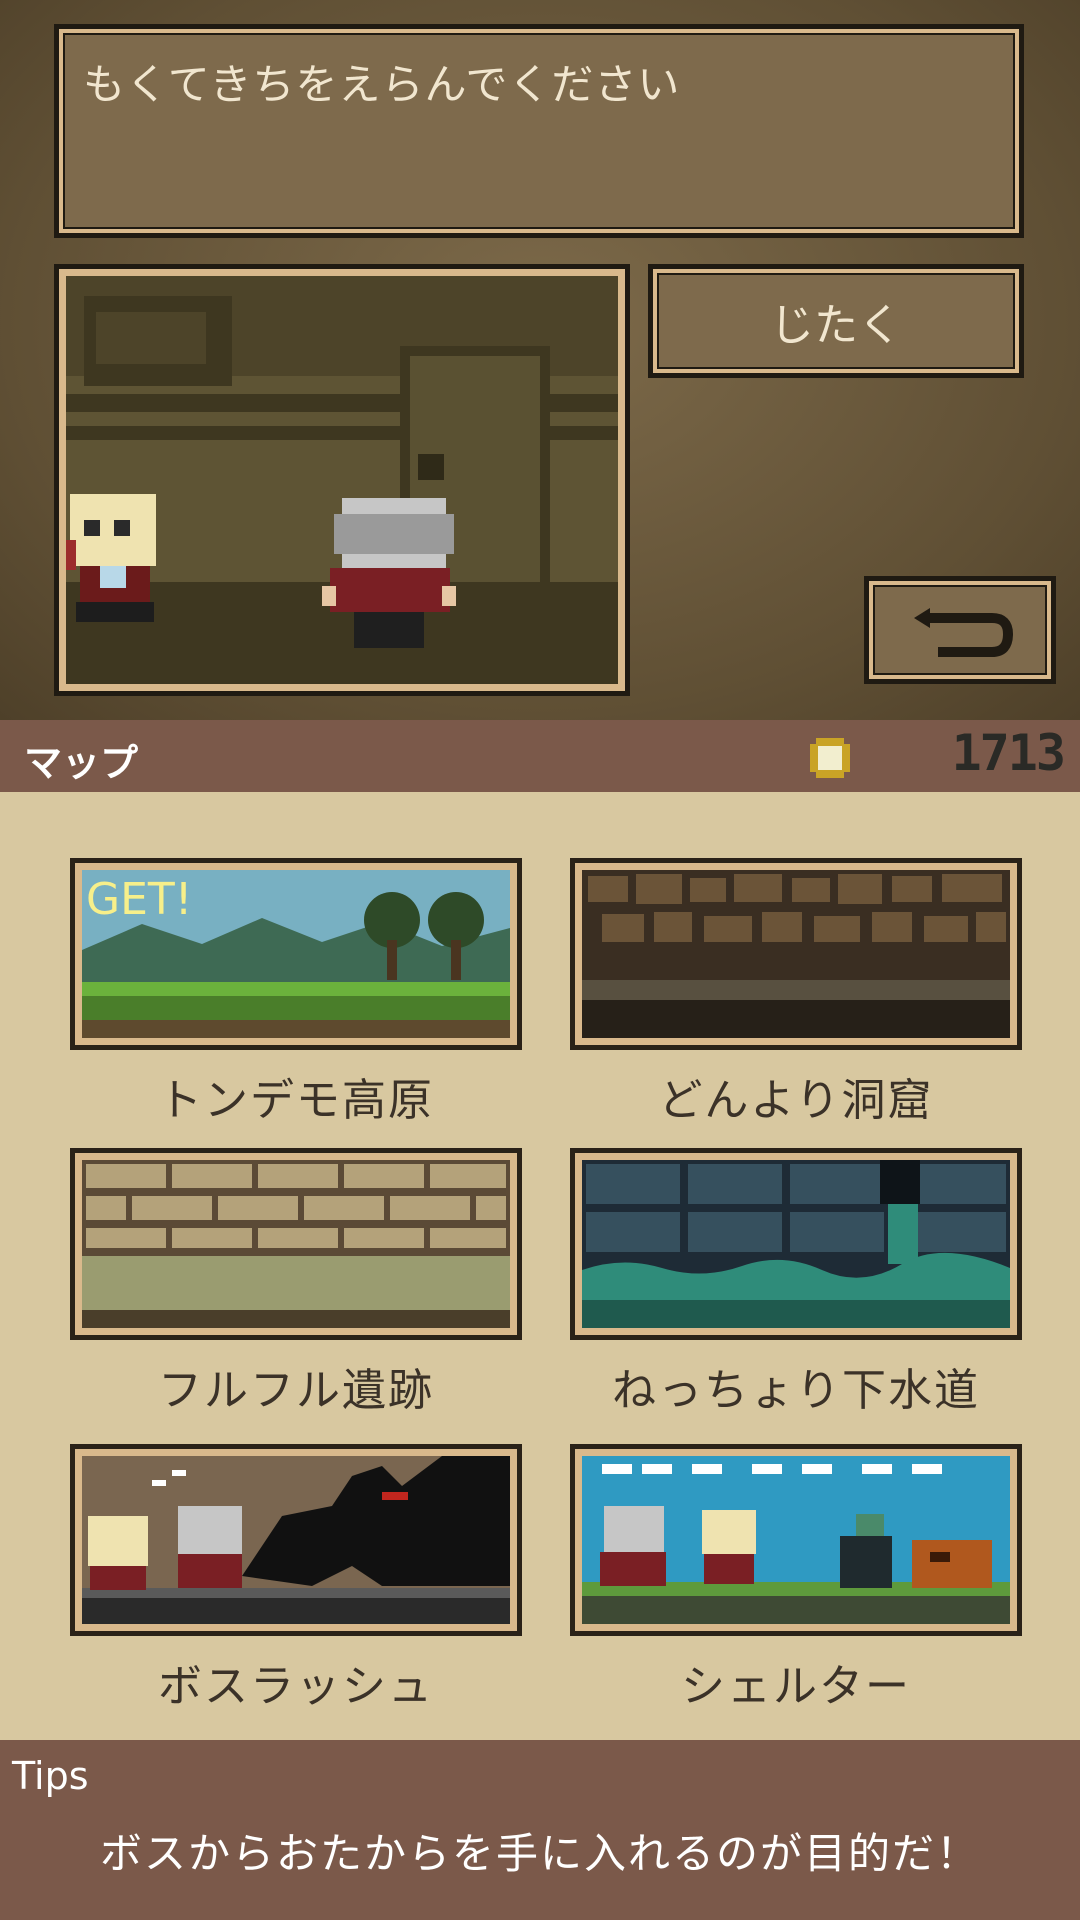 This screenshot has width=1080, height=1920. I want to click on map-card-boss-rush: ボスラッシュ, so click(296, 1579).